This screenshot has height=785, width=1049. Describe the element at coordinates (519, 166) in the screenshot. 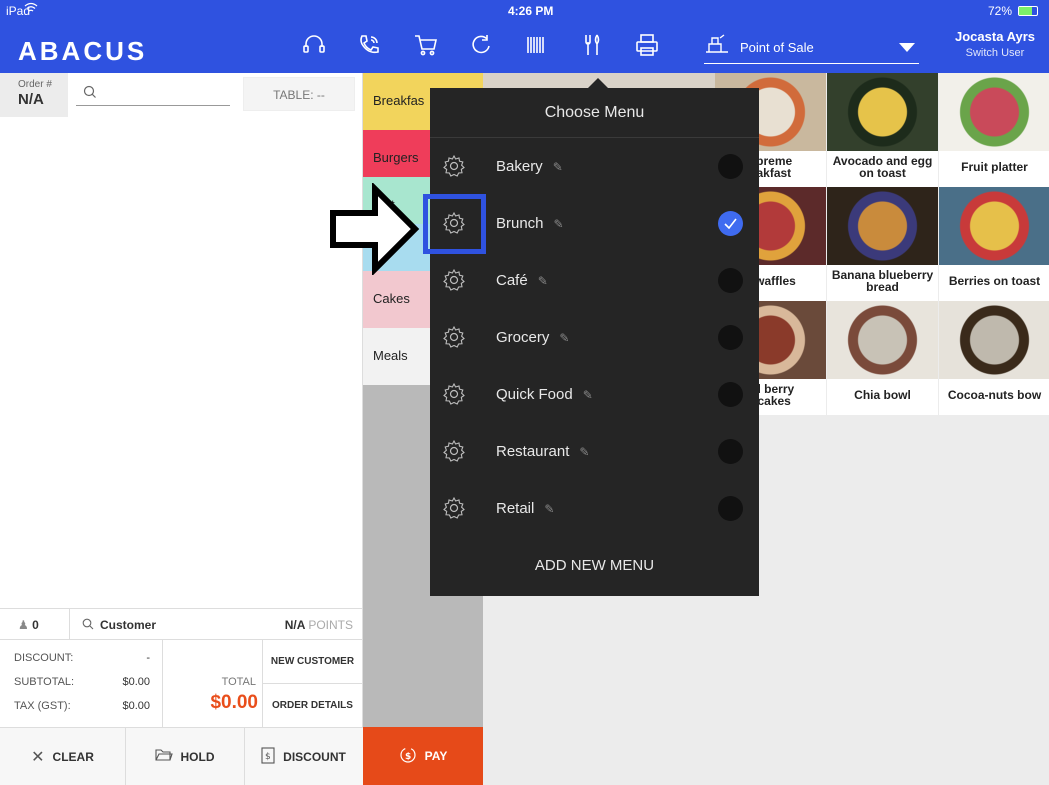

I see `menu-name: Bakery` at that location.